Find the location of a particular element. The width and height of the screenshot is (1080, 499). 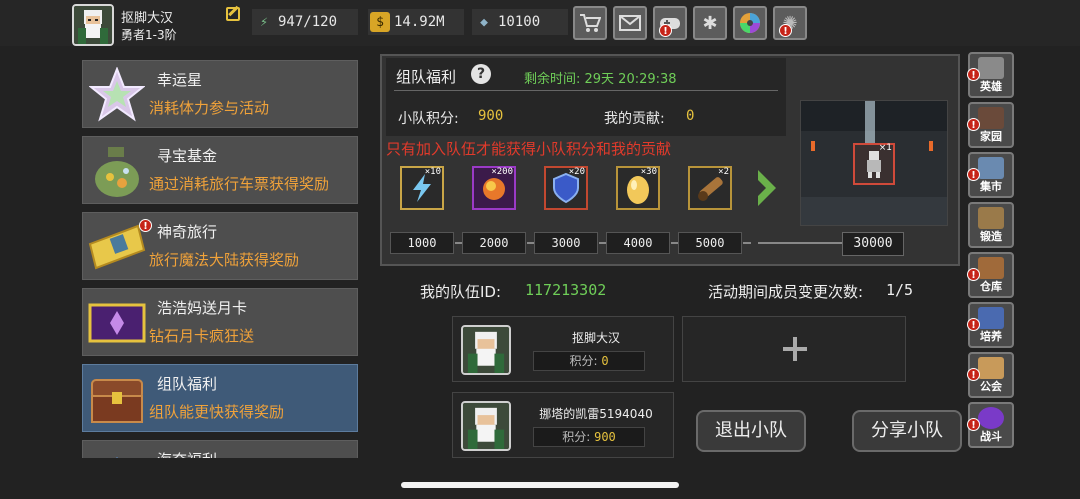

right-nav: ! 英雄 ! 家园 ! 集市 锻造 ! 仓库 ! 培养 ! 公会 ! 战斗 is located at coordinates (991, 252).